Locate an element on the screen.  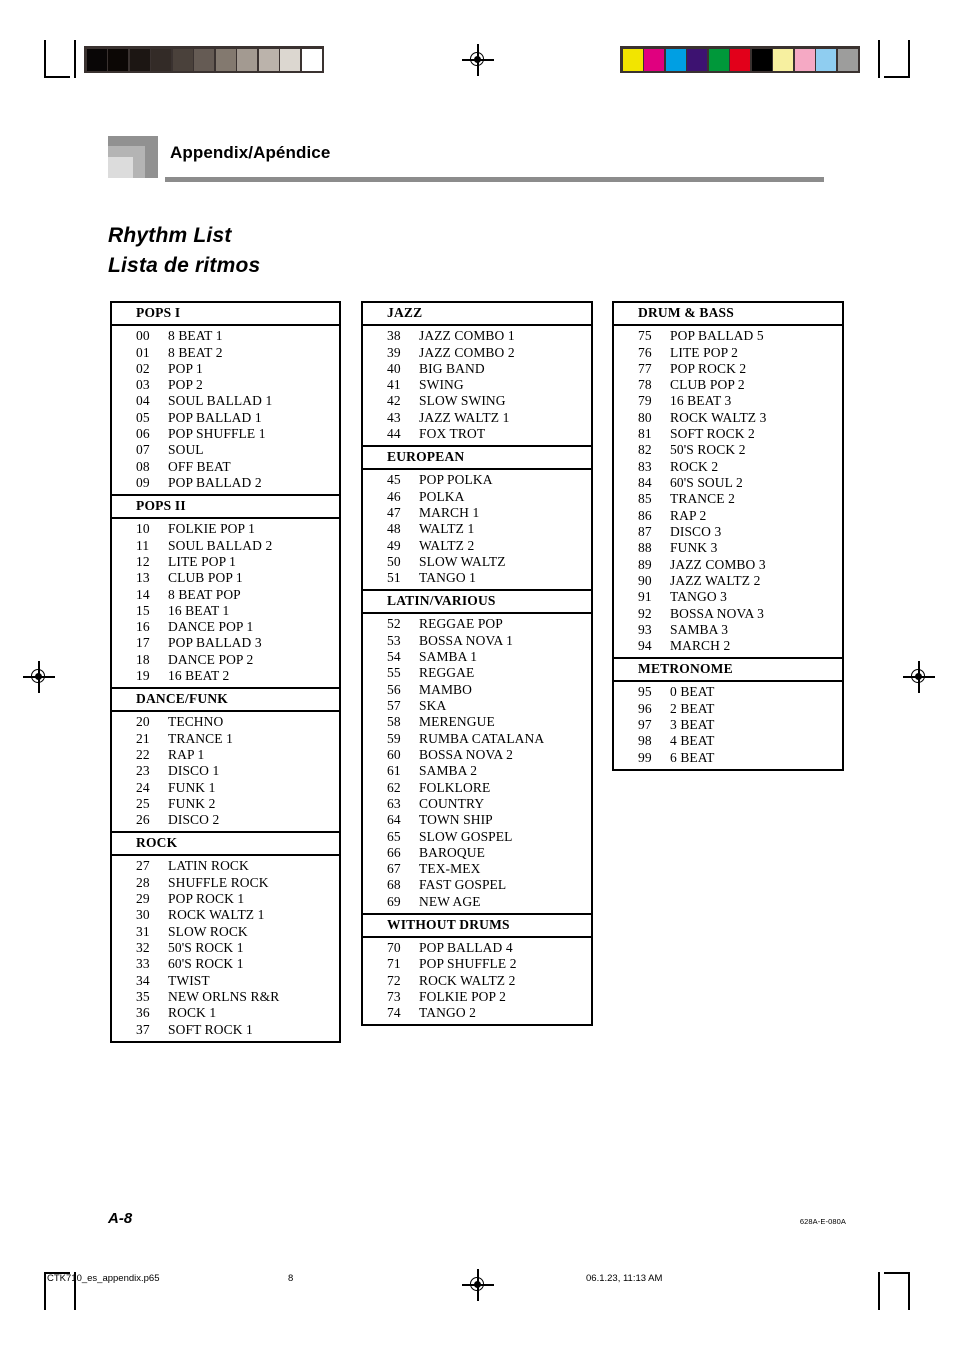
rhythm-row: 17 POP BALLAD 3 is located at coordinates (225, 643).